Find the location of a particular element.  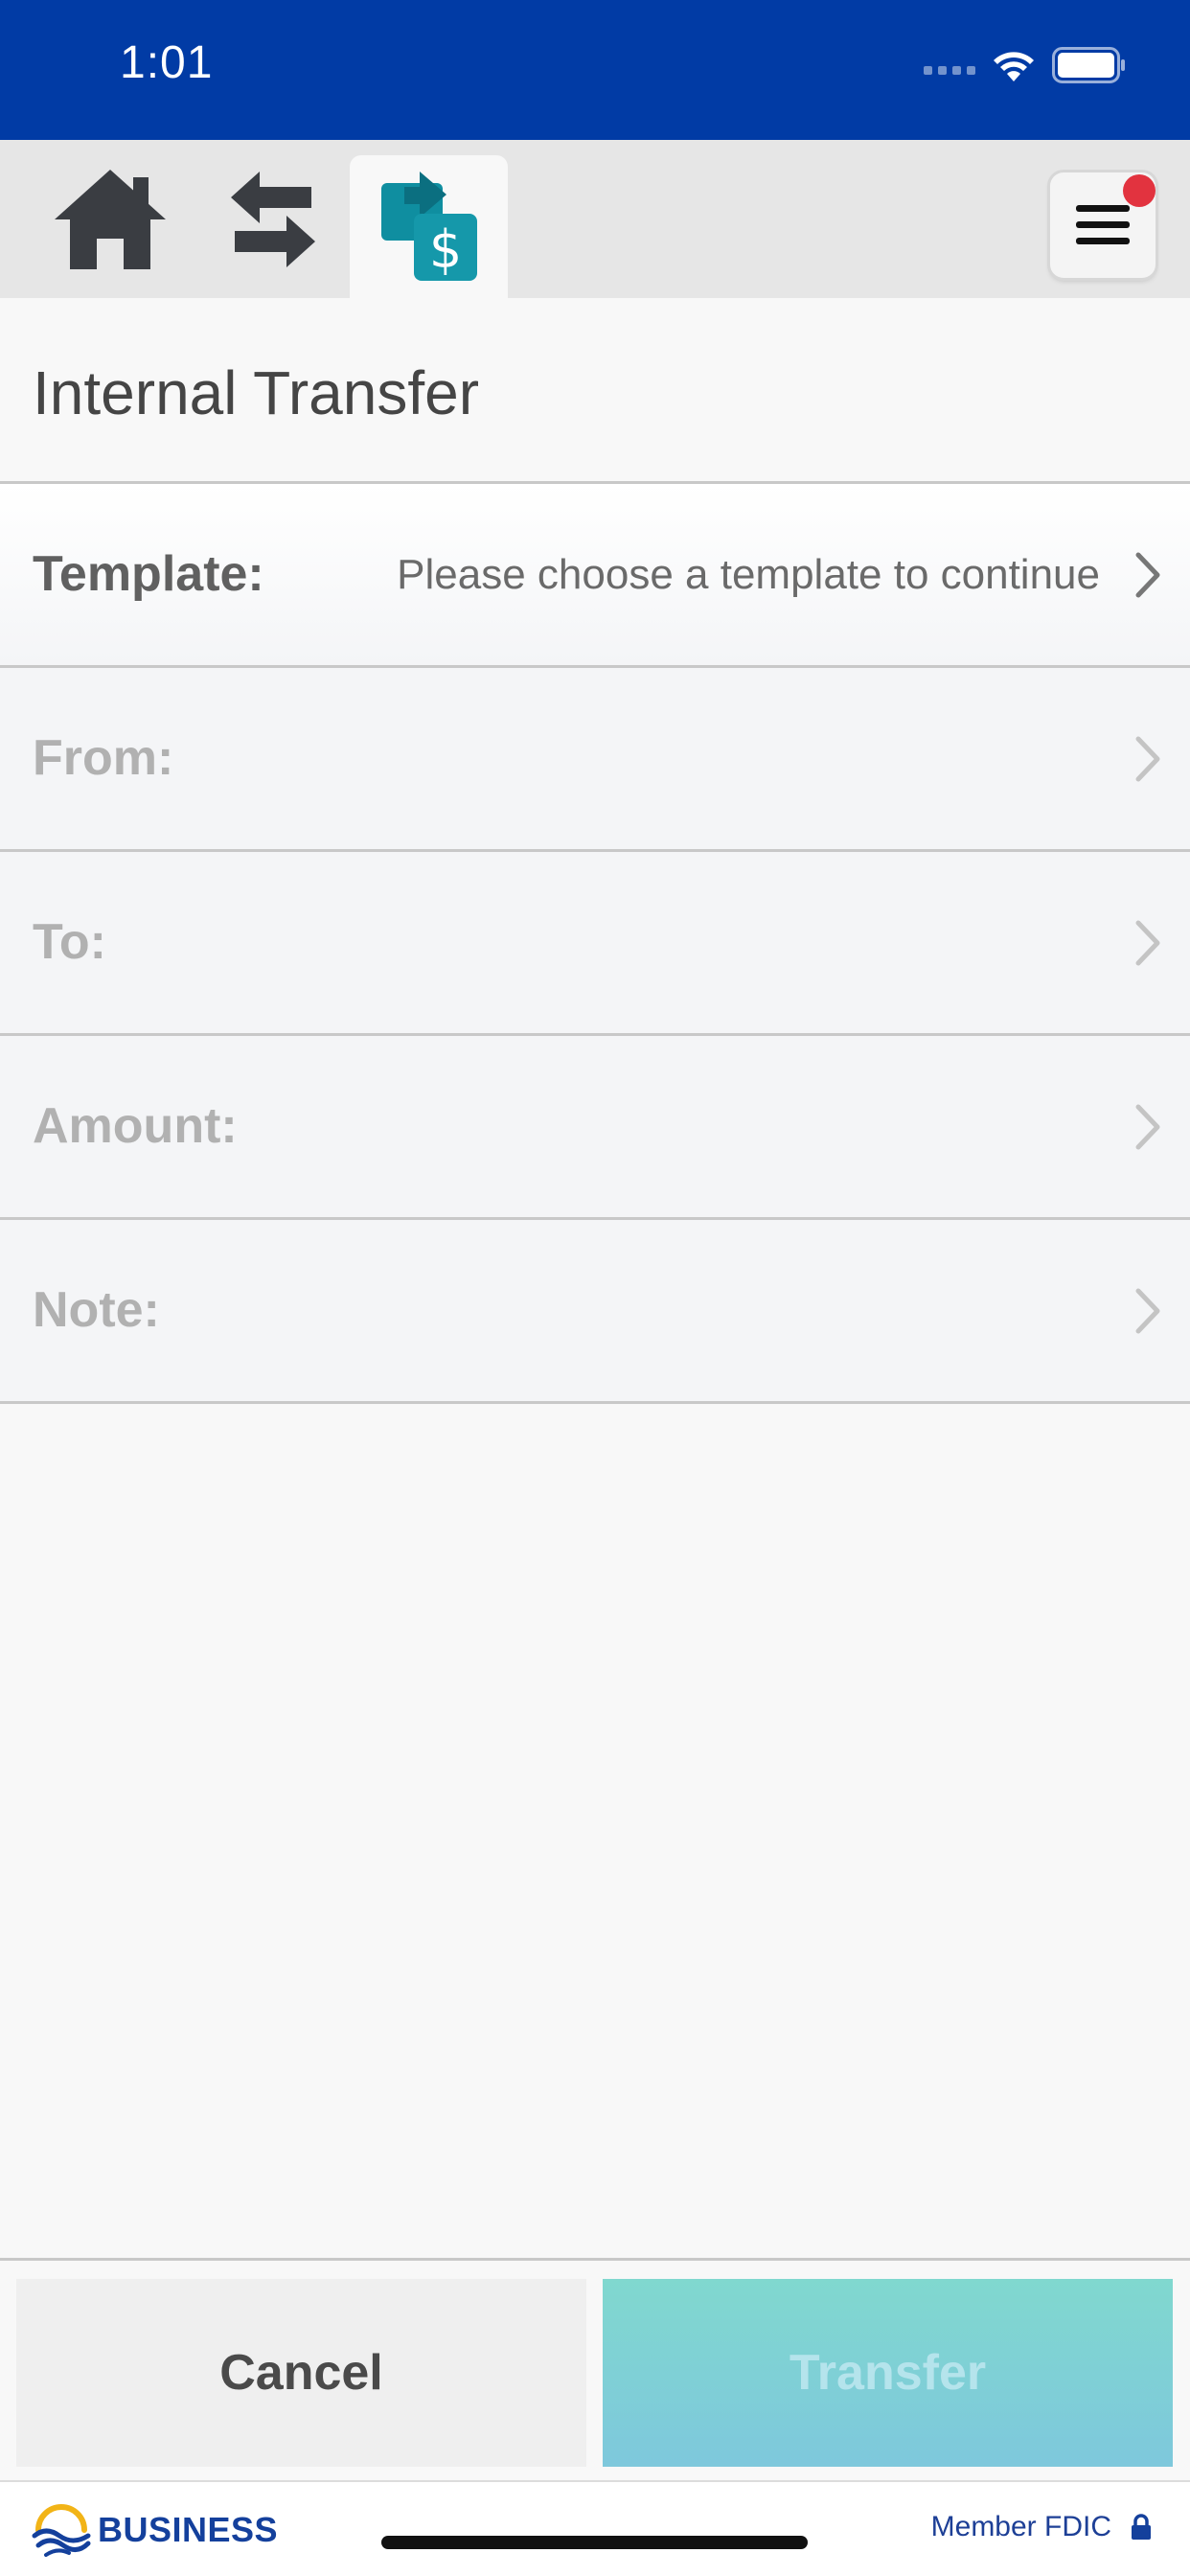

status-time: 1:01 is located at coordinates (167, 63).